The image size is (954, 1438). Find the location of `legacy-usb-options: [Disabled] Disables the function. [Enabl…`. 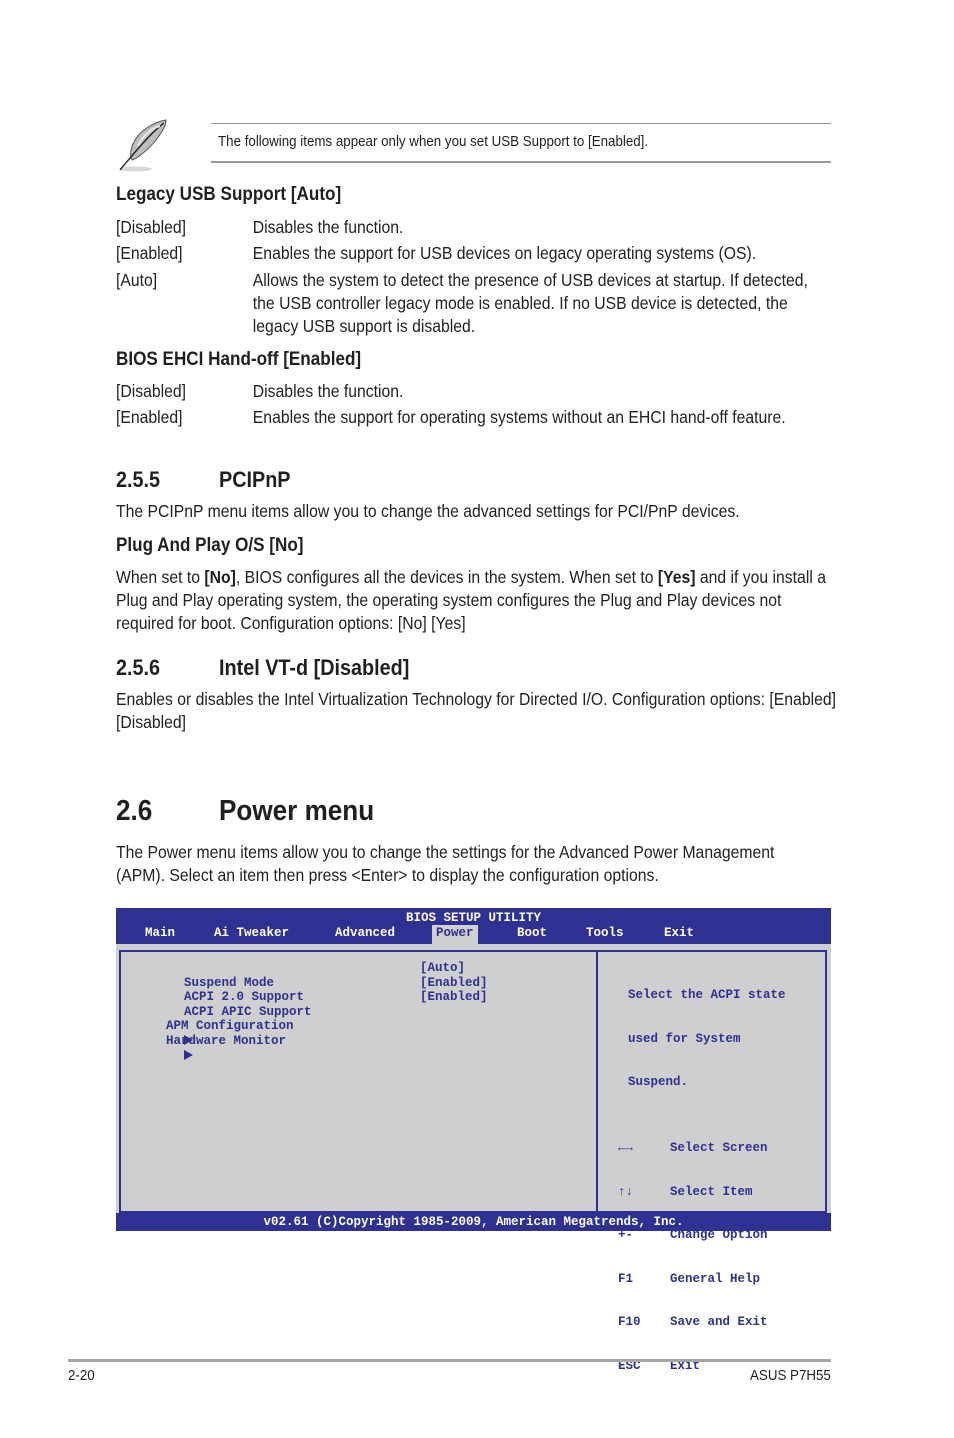

legacy-usb-options: [Disabled] Disables the function. [Enabl… is located at coordinates (503, 276).